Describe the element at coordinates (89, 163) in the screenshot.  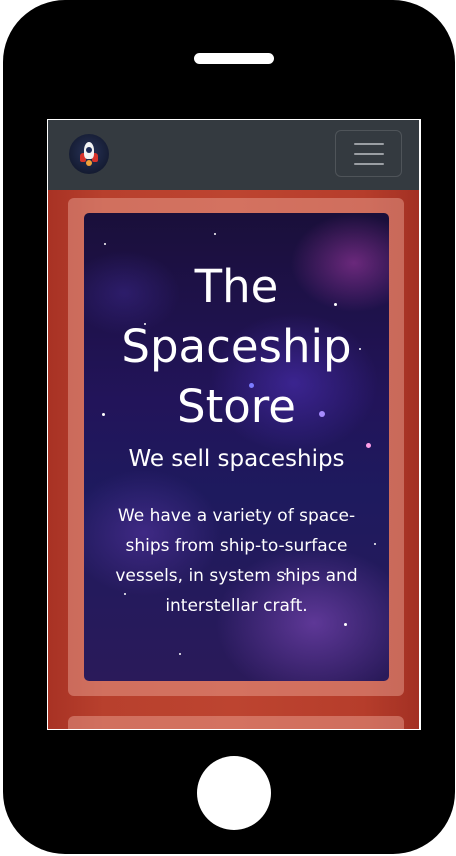
I see `rocket-flame` at that location.